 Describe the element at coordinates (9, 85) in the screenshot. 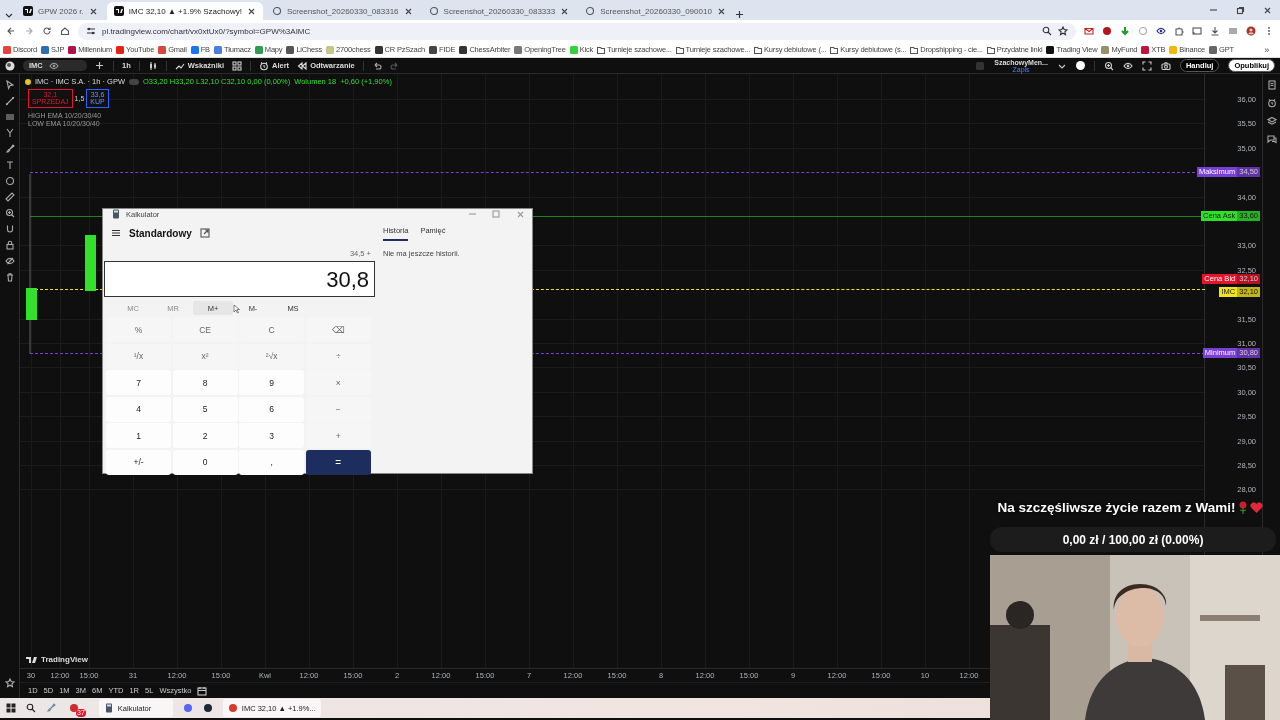

I see `cursor-icon` at that location.